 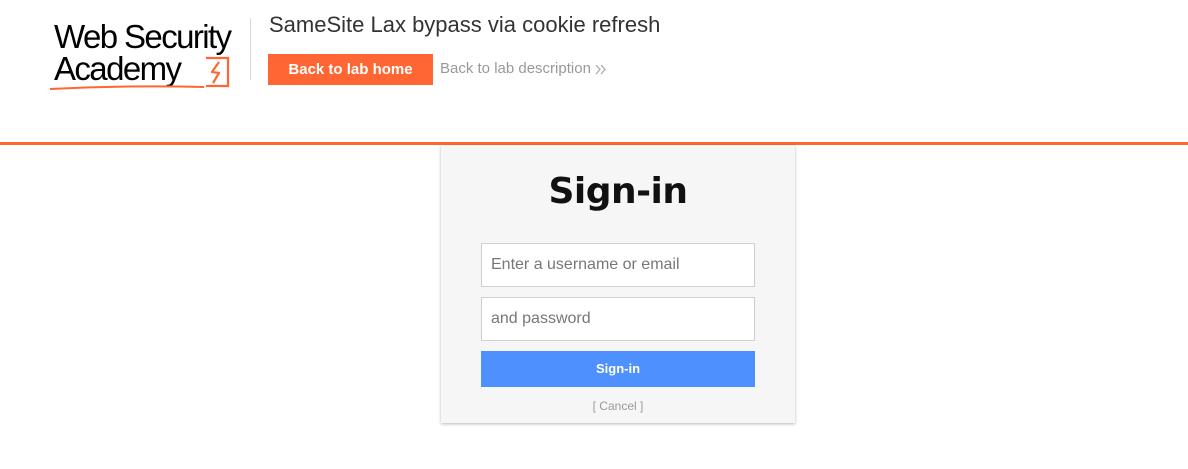 I want to click on login-title: Sign-in, so click(x=618, y=191).